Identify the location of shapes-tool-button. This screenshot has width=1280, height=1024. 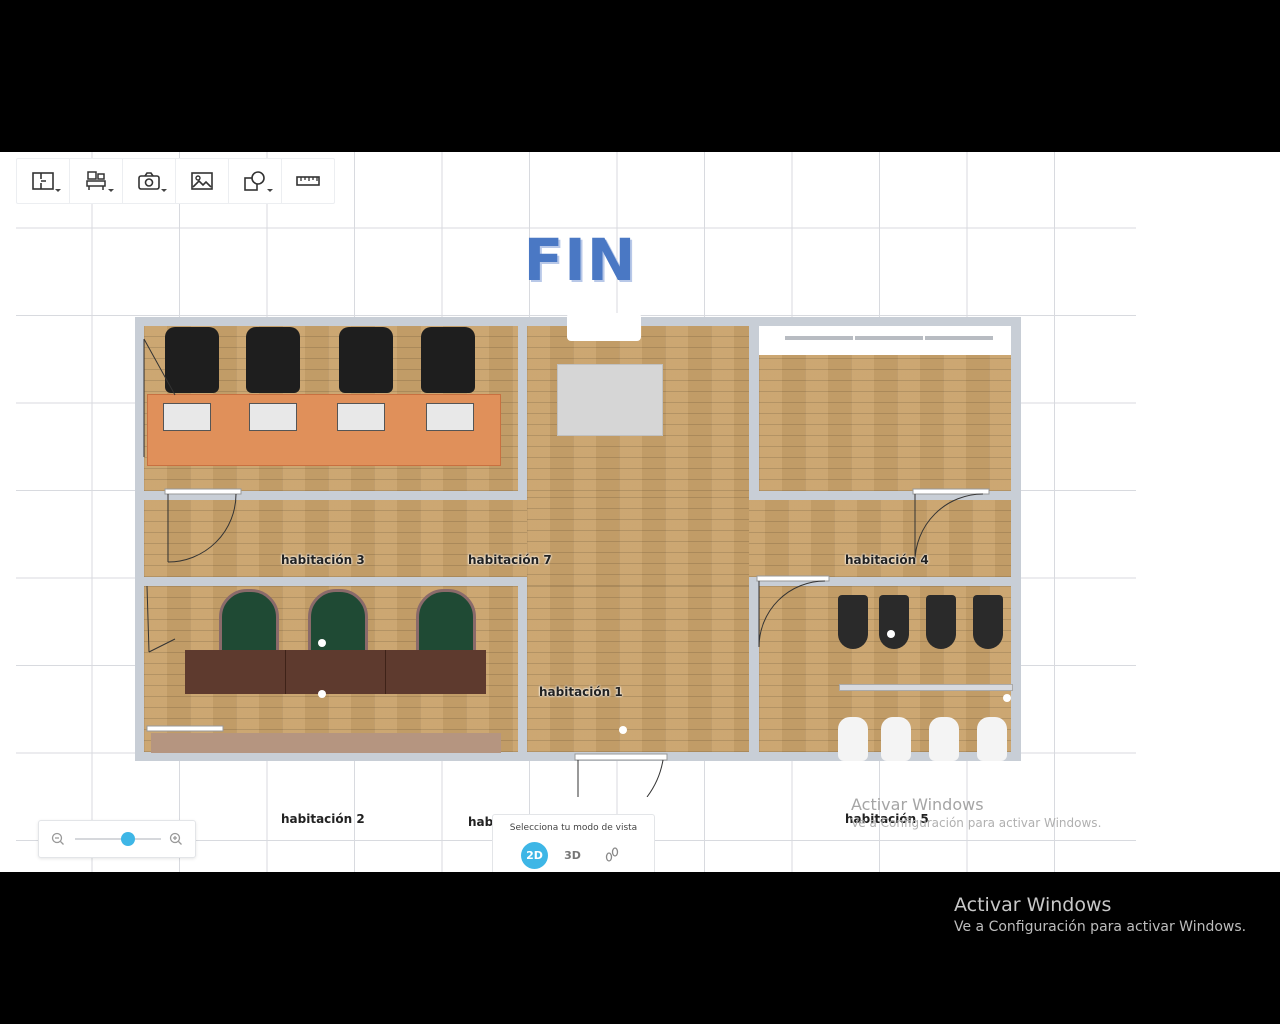
(255, 181).